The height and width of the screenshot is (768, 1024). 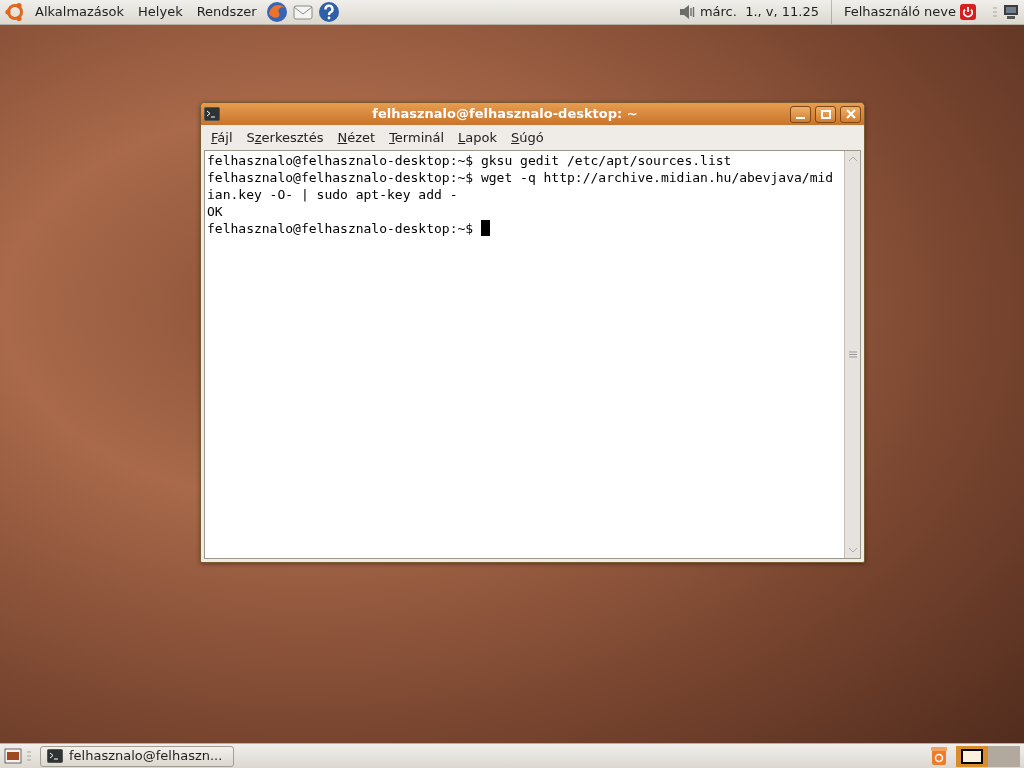 I want to click on ubuntu-logo-icon, so click(x=15, y=12).